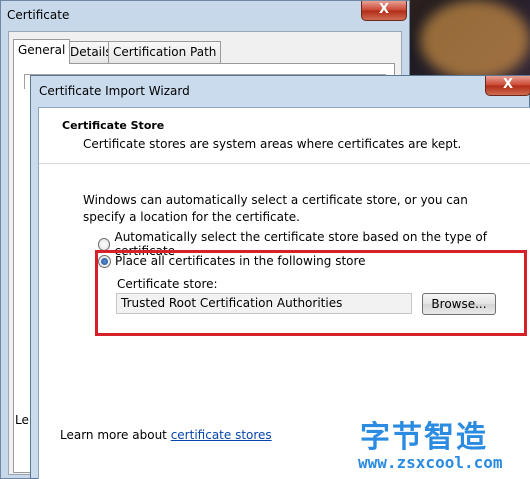  What do you see at coordinates (430, 462) in the screenshot?
I see `watermark-url: www.zsxcool.com` at bounding box center [430, 462].